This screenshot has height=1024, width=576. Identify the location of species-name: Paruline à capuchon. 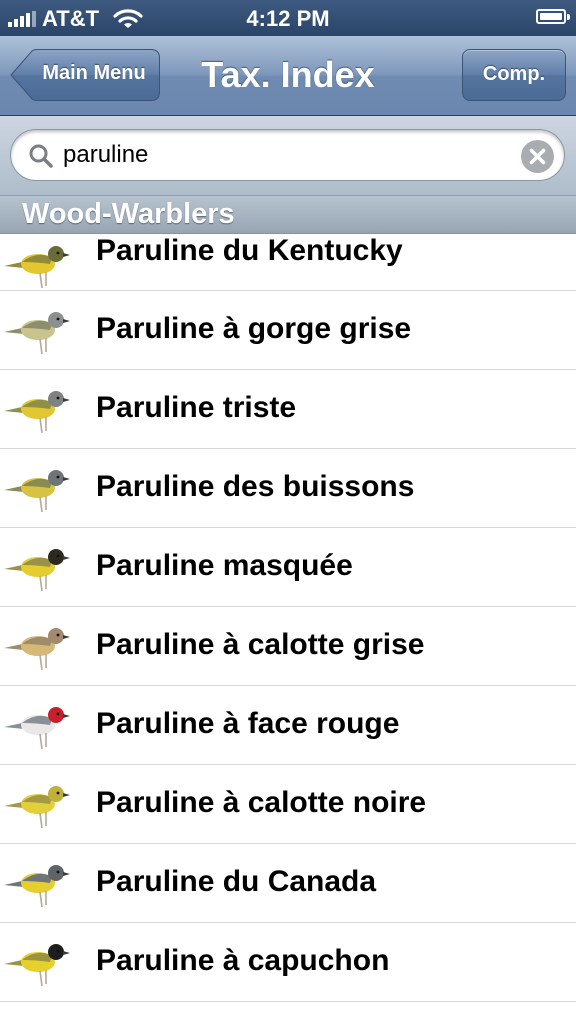
(243, 960).